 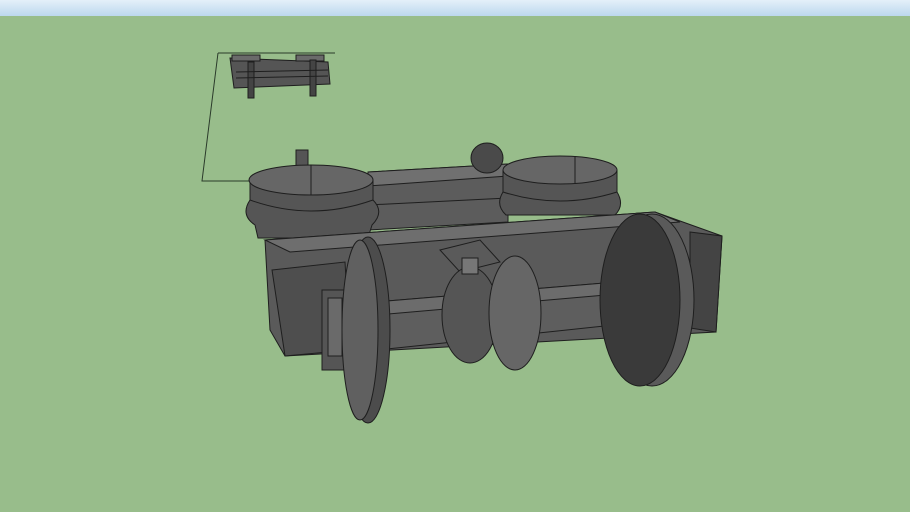 I want to click on wheel-right, so click(x=647, y=300).